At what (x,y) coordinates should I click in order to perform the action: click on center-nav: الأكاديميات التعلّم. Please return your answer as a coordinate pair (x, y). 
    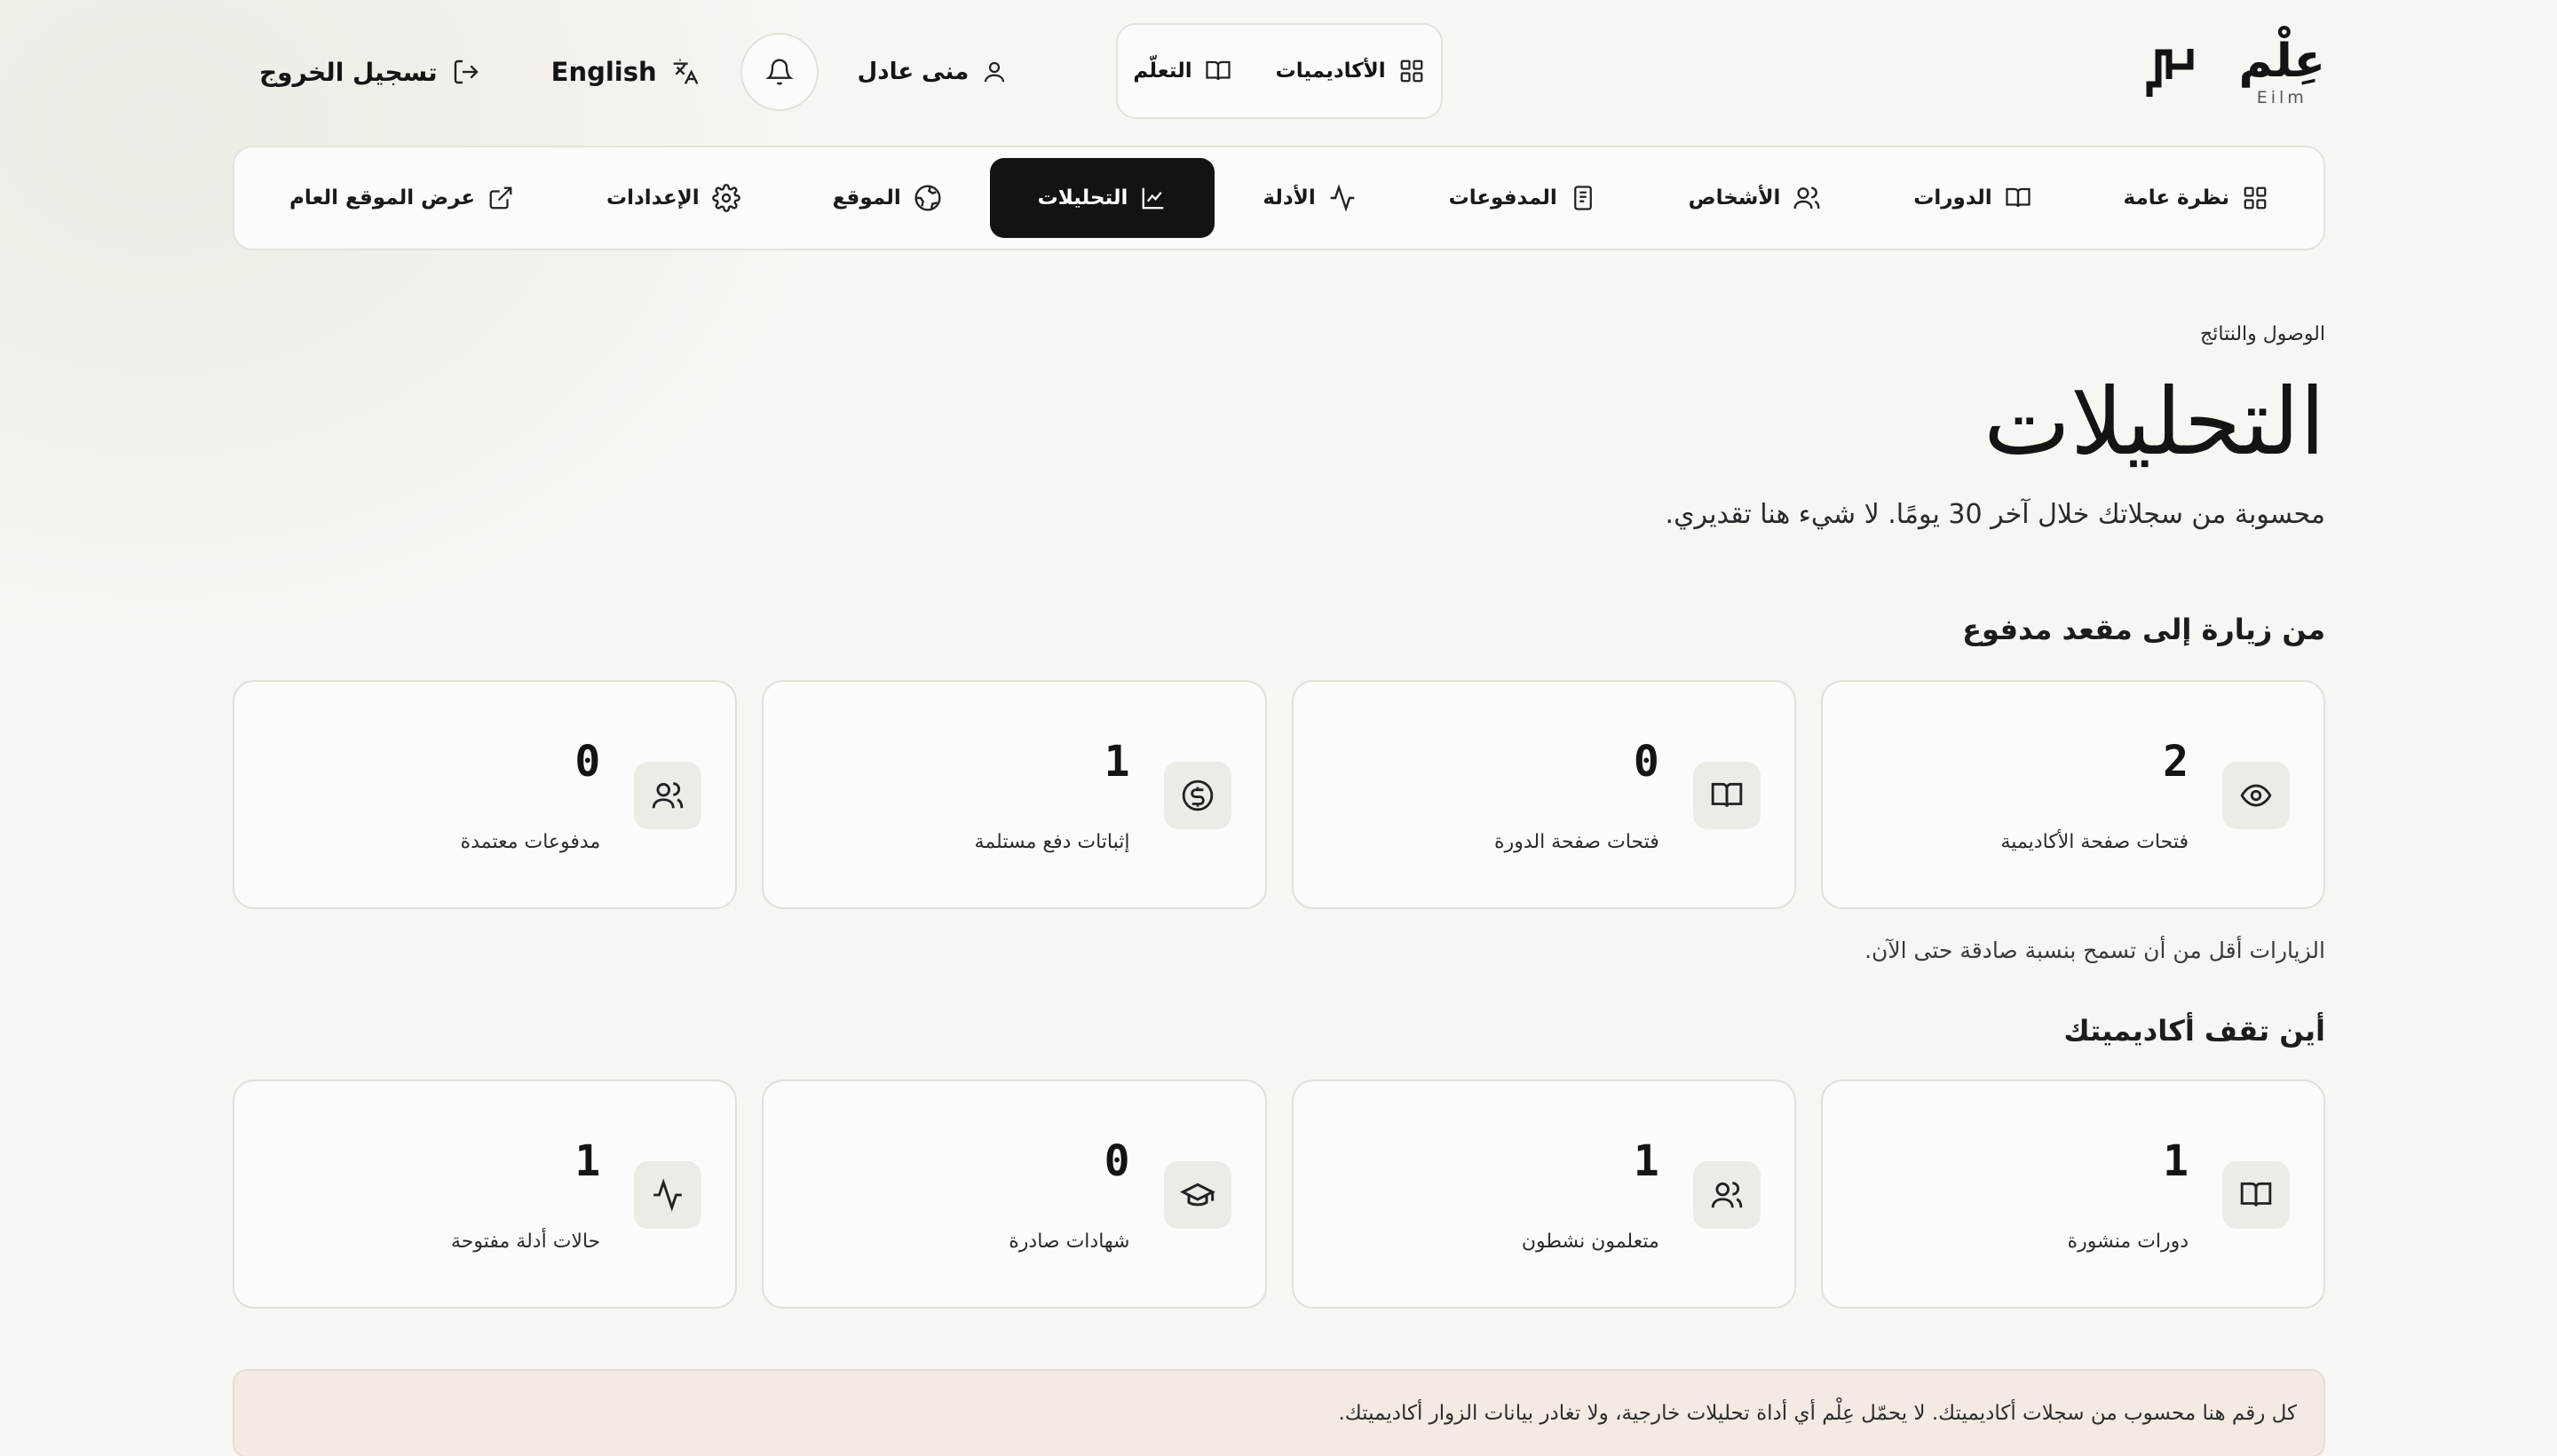
    Looking at the image, I should click on (1279, 71).